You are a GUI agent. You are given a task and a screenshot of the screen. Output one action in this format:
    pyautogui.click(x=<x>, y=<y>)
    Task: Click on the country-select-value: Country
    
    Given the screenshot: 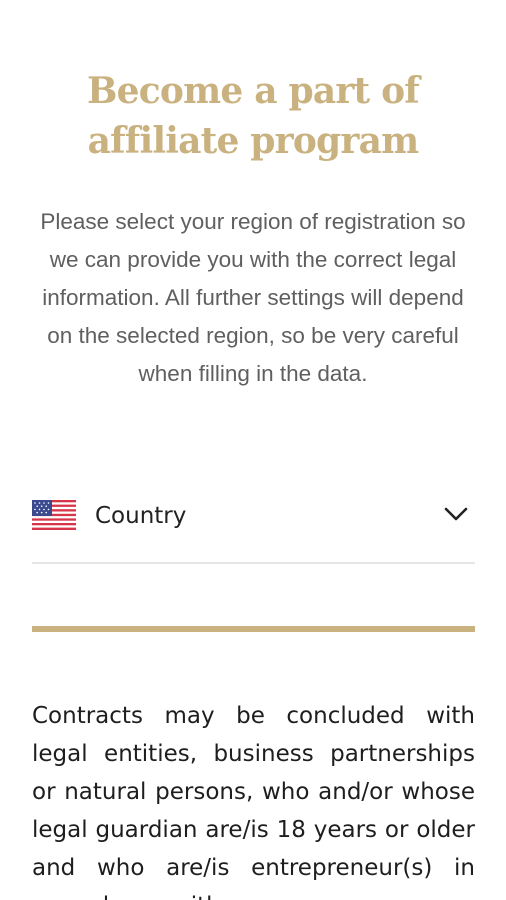 What is the action you would take?
    pyautogui.click(x=141, y=516)
    